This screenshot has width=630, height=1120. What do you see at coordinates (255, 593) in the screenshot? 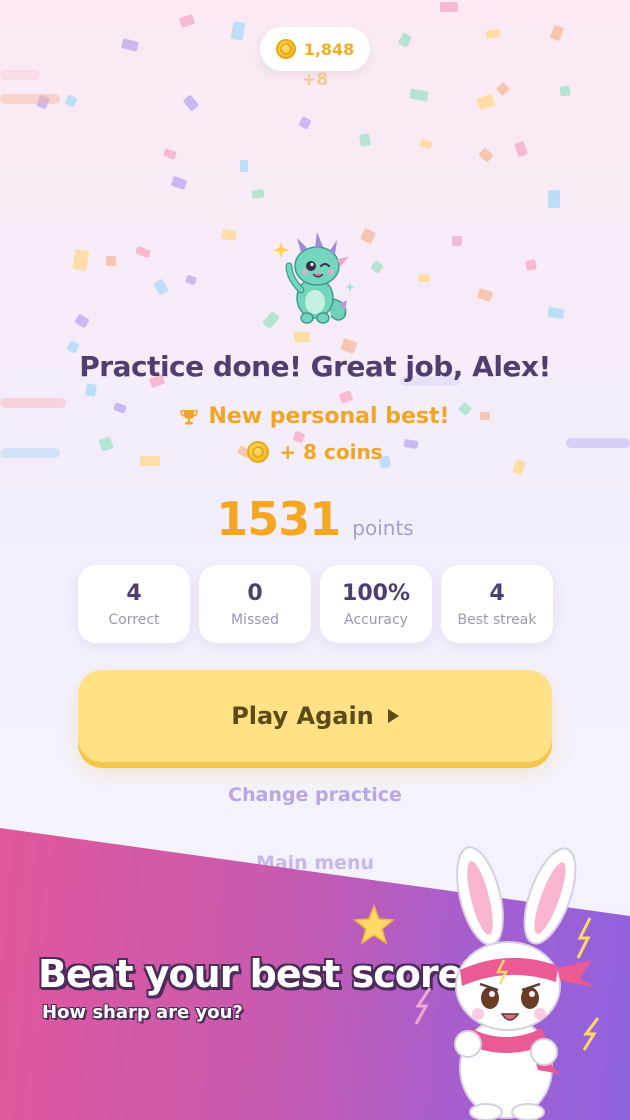
I see `stat-value: 0` at bounding box center [255, 593].